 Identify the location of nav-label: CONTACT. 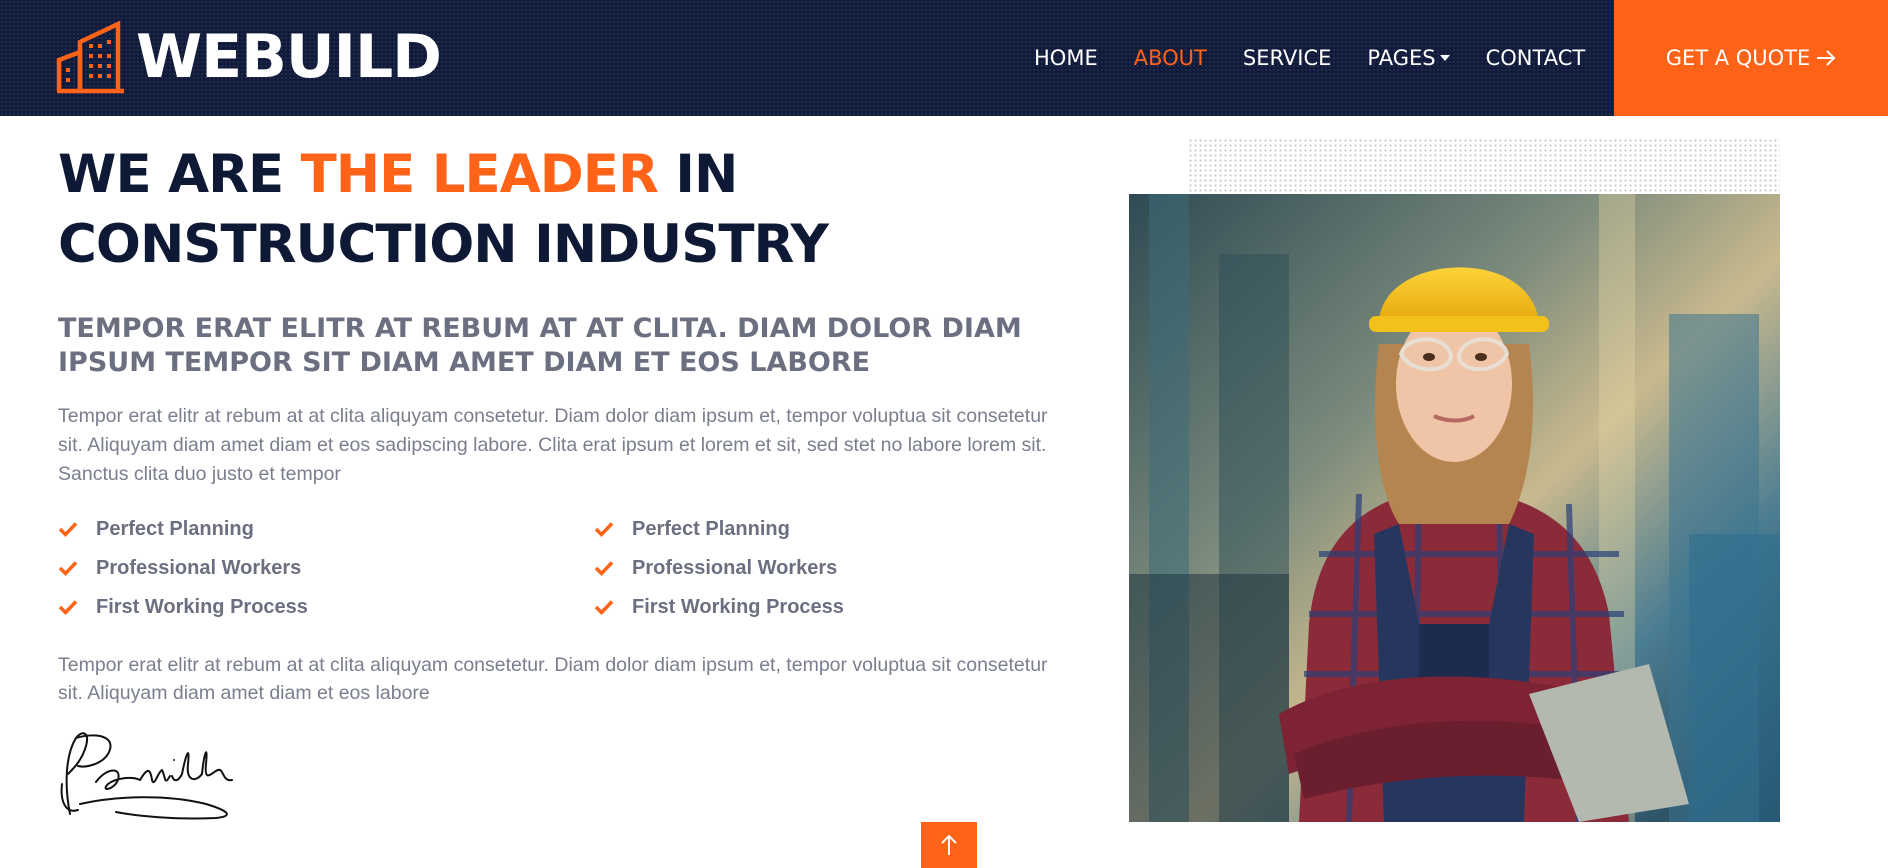
(1535, 58).